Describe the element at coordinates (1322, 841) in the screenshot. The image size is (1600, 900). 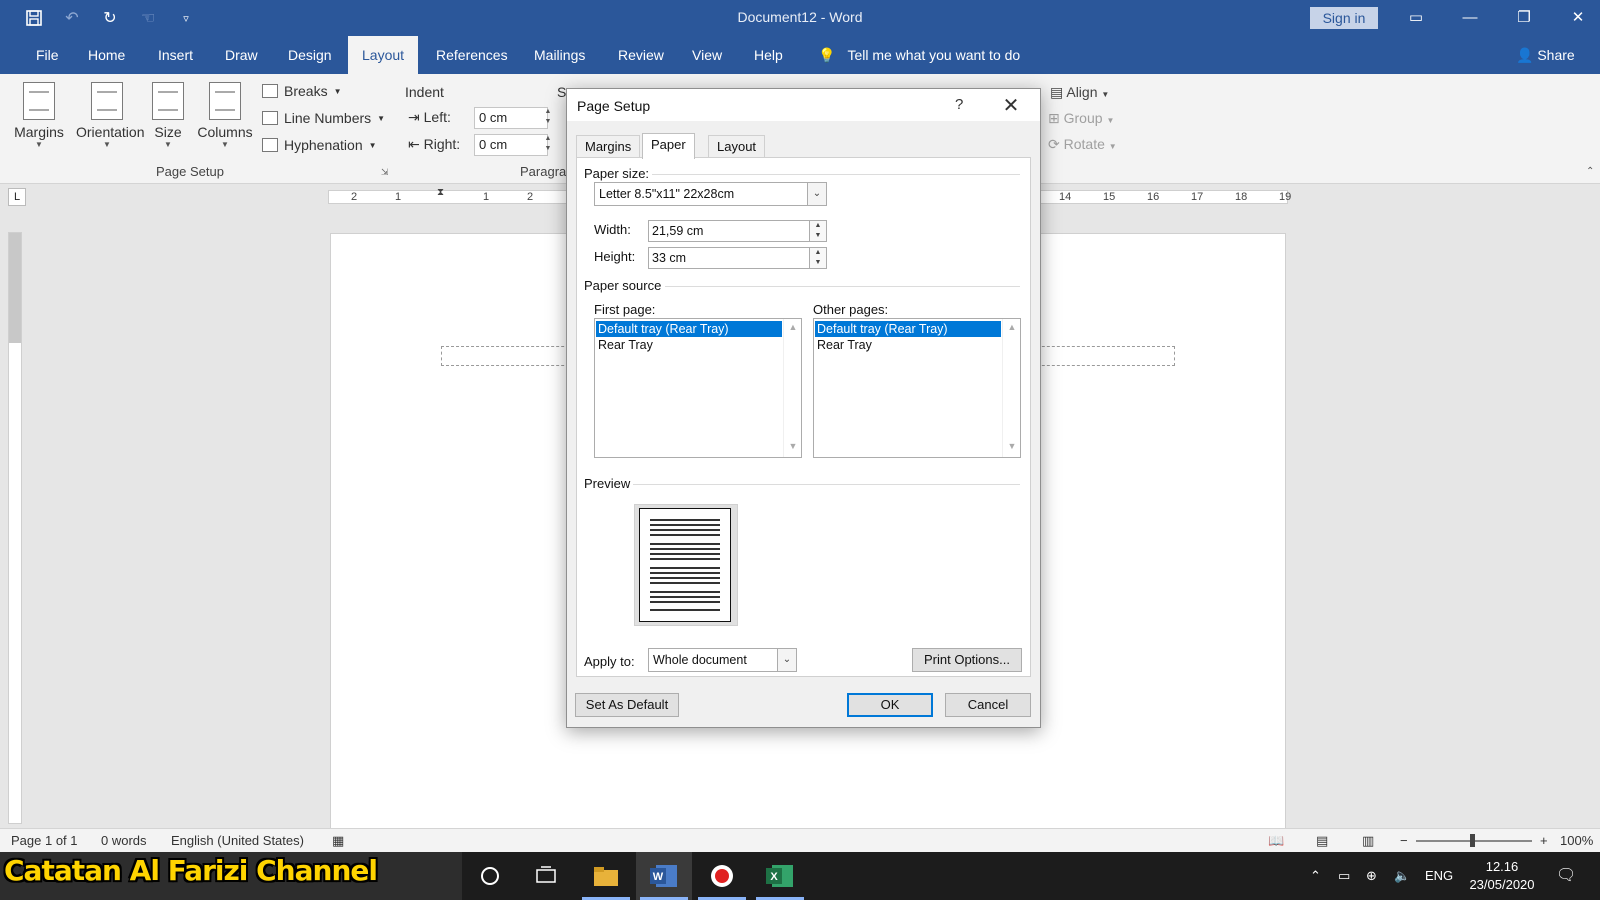
I see `print-layout-icon: ▤` at that location.